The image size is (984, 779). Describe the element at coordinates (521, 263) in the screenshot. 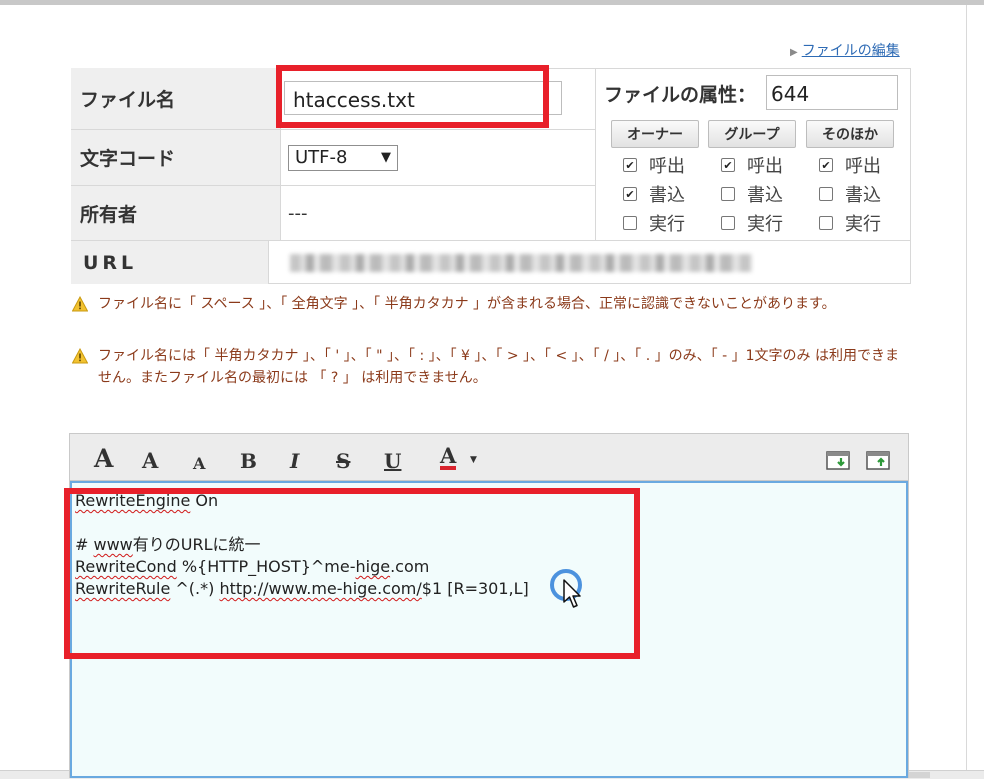

I see `url-value-blurred` at that location.